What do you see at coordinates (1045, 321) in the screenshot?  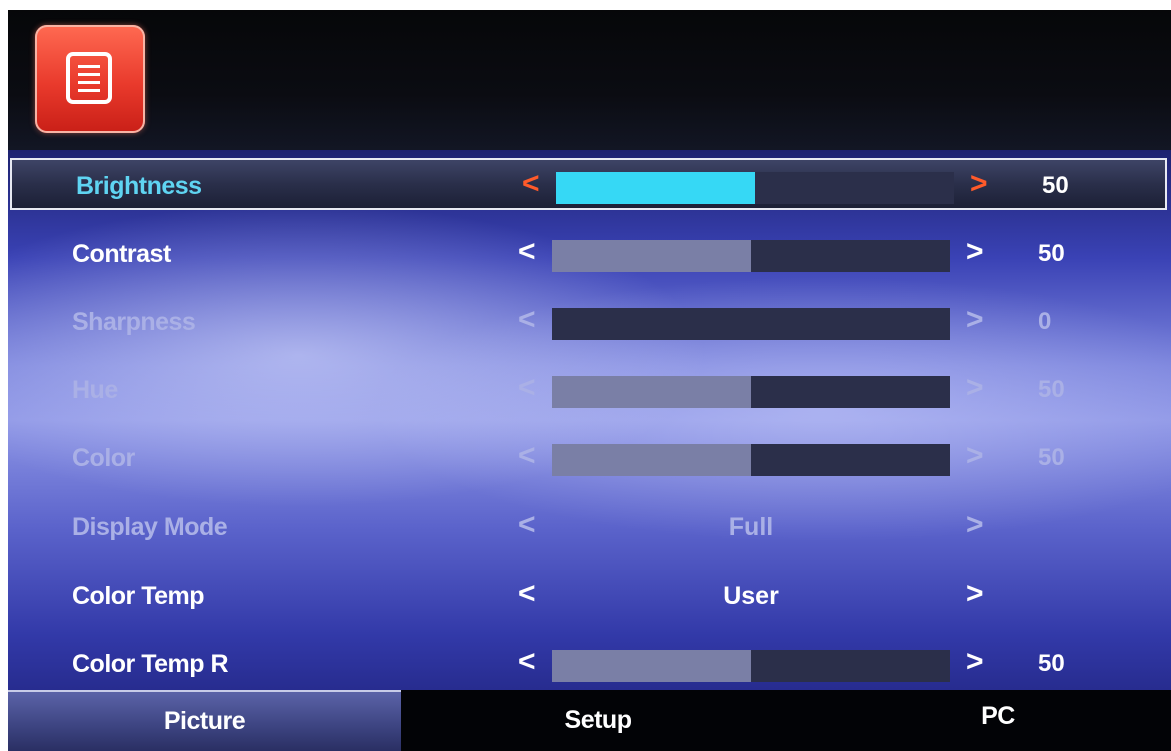 I see `slider-value: 0` at bounding box center [1045, 321].